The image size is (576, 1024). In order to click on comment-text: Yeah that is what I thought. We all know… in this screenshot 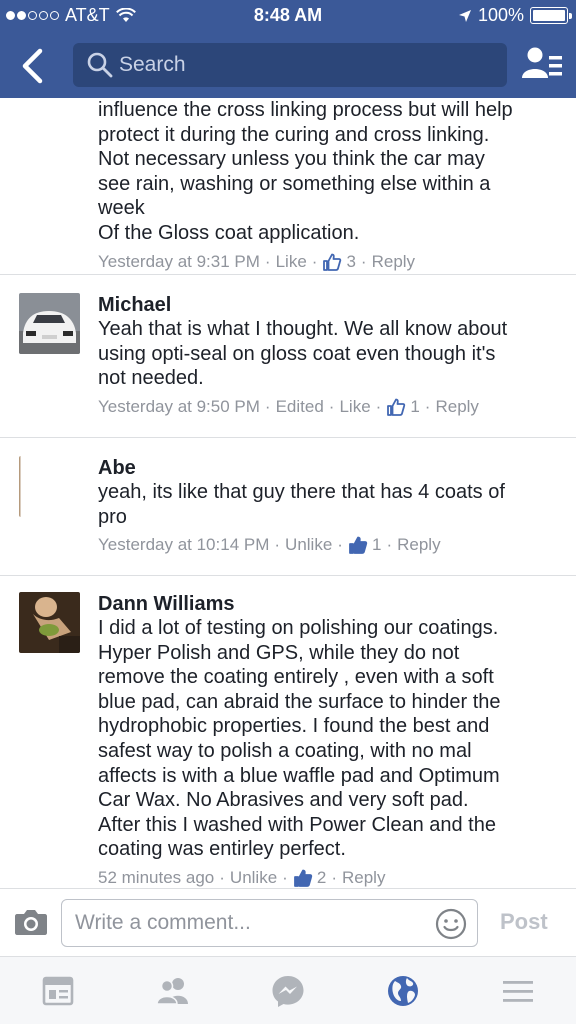, I will do `click(303, 354)`.